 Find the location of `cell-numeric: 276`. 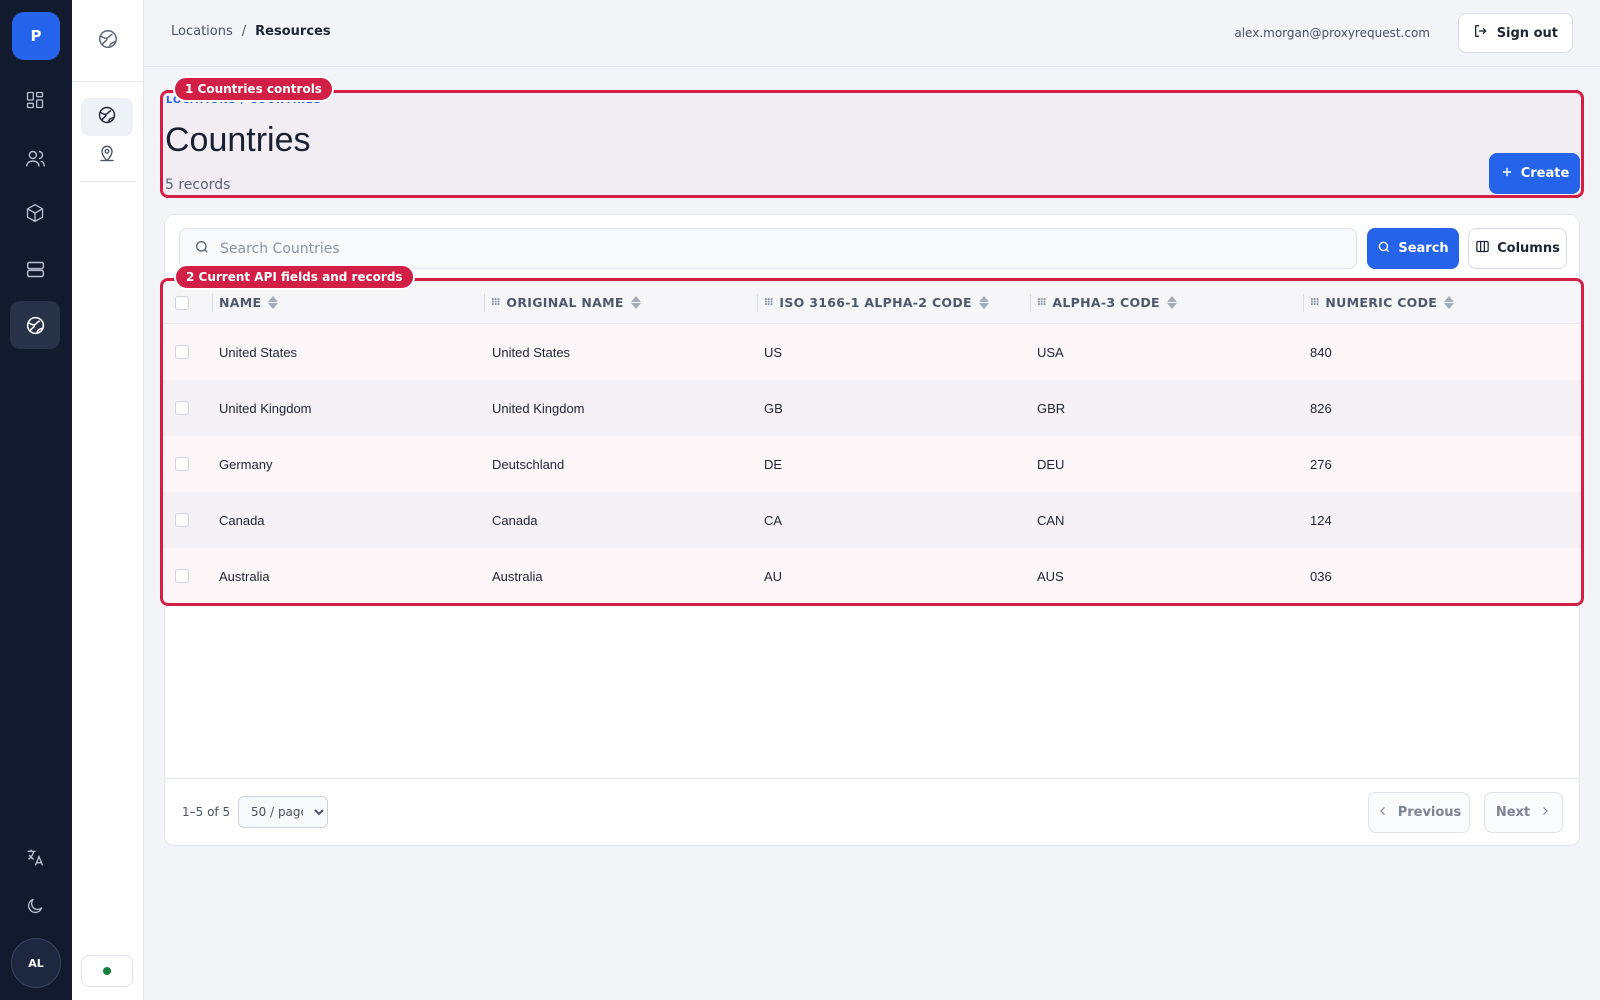

cell-numeric: 276 is located at coordinates (1321, 464).